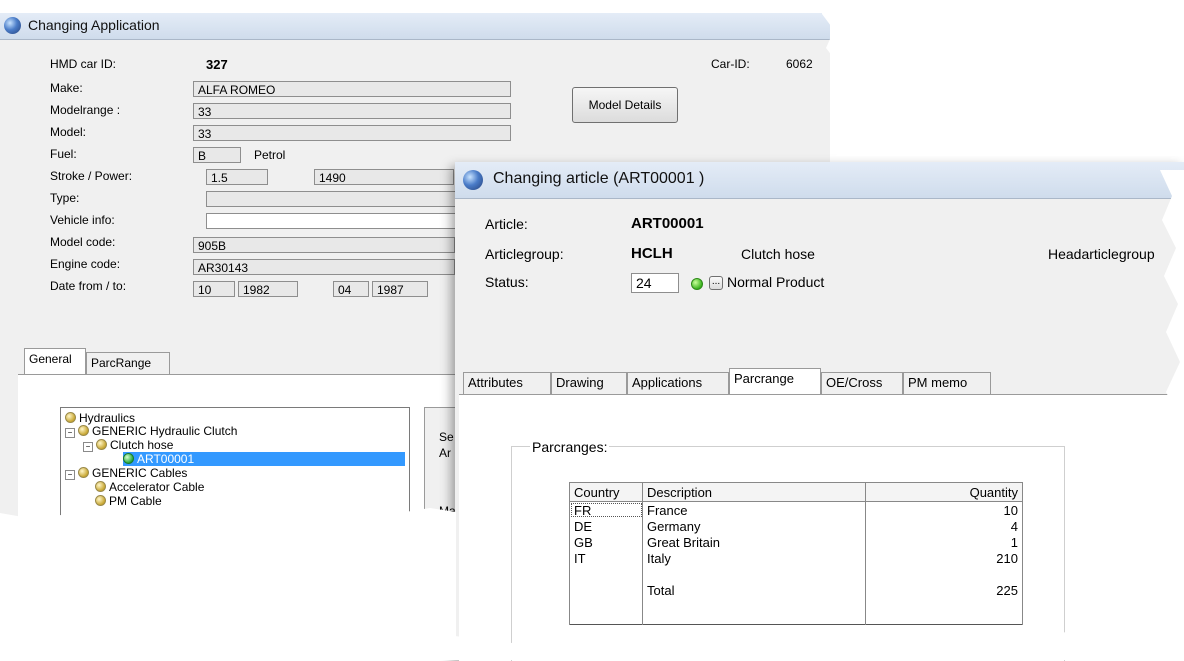  What do you see at coordinates (944, 526) in the screenshot?
I see `quantity-cell: 4` at bounding box center [944, 526].